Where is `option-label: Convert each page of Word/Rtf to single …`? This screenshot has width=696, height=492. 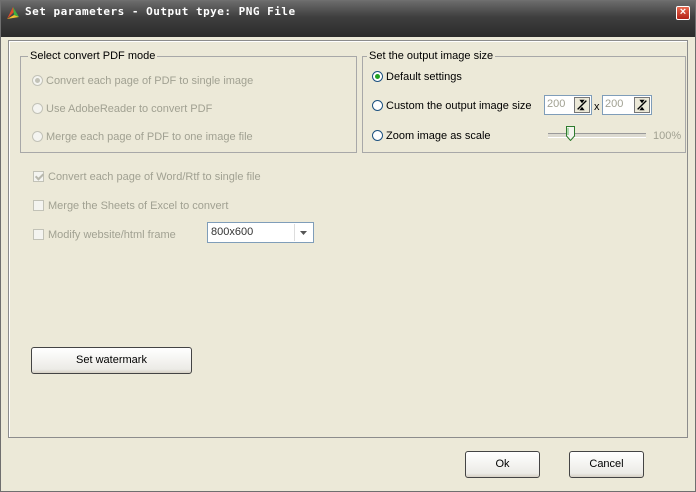 option-label: Convert each page of Word/Rtf to single … is located at coordinates (154, 177).